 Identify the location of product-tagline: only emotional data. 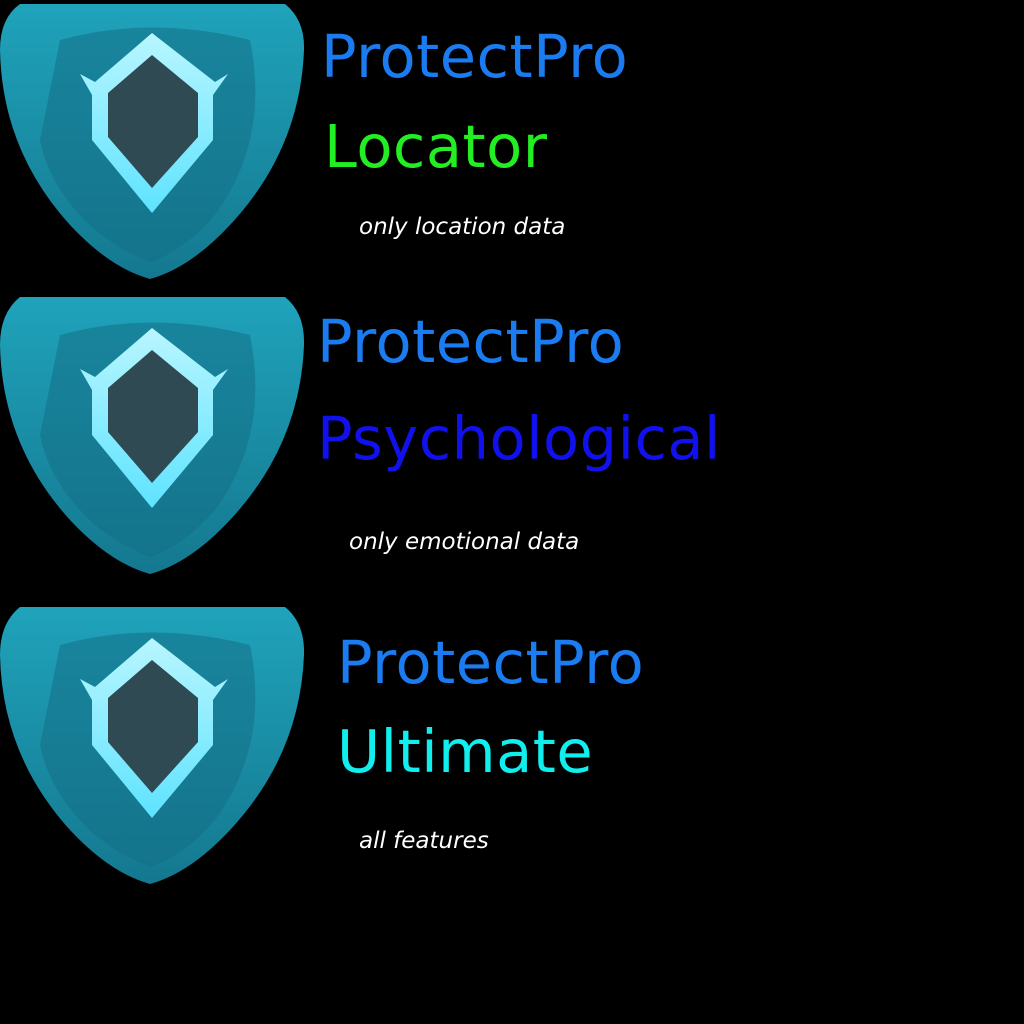
(464, 542).